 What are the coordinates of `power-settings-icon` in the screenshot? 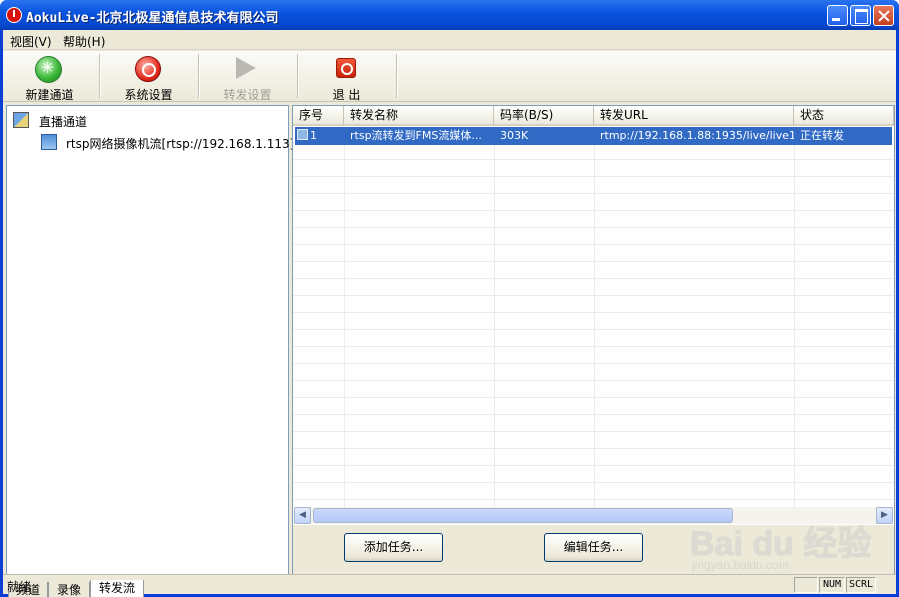 It's located at (148, 69).